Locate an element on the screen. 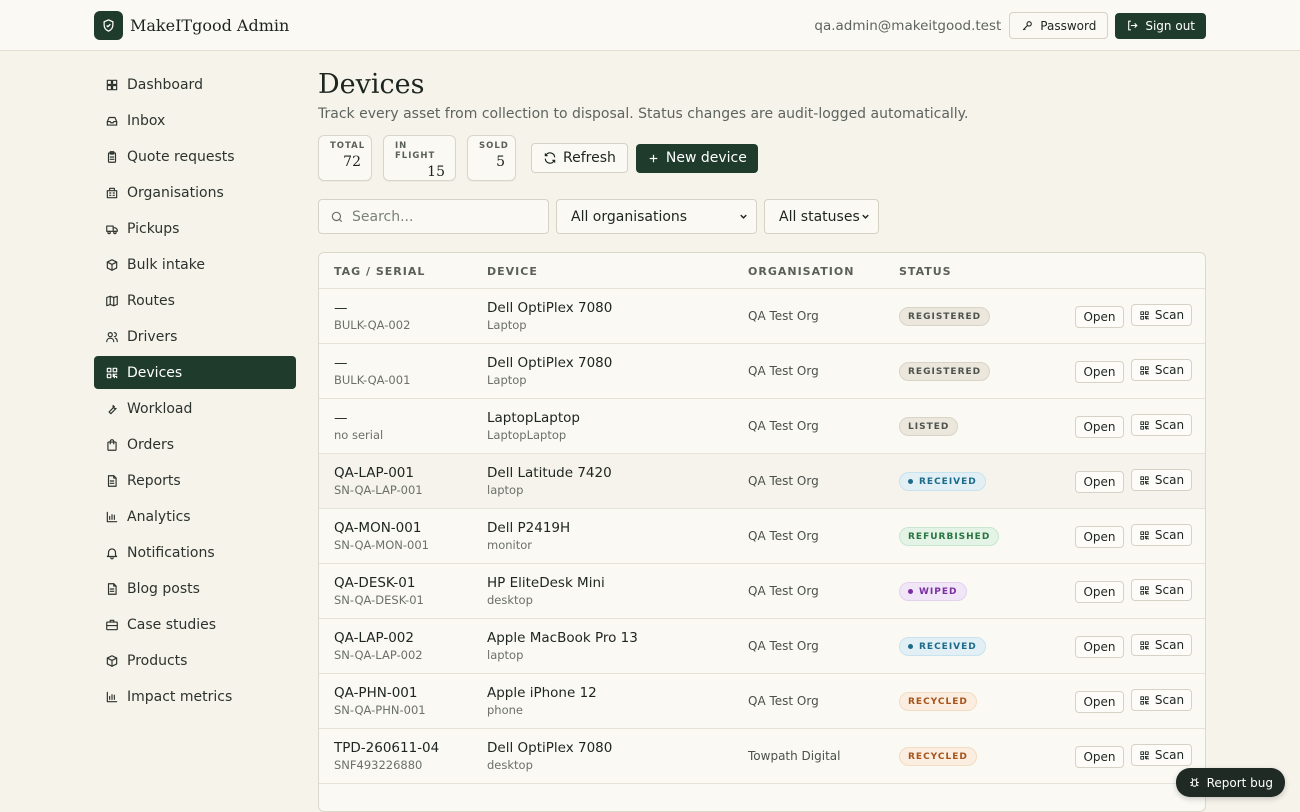 Image resolution: width=1300 pixels, height=812 pixels. search-box is located at coordinates (433, 216).